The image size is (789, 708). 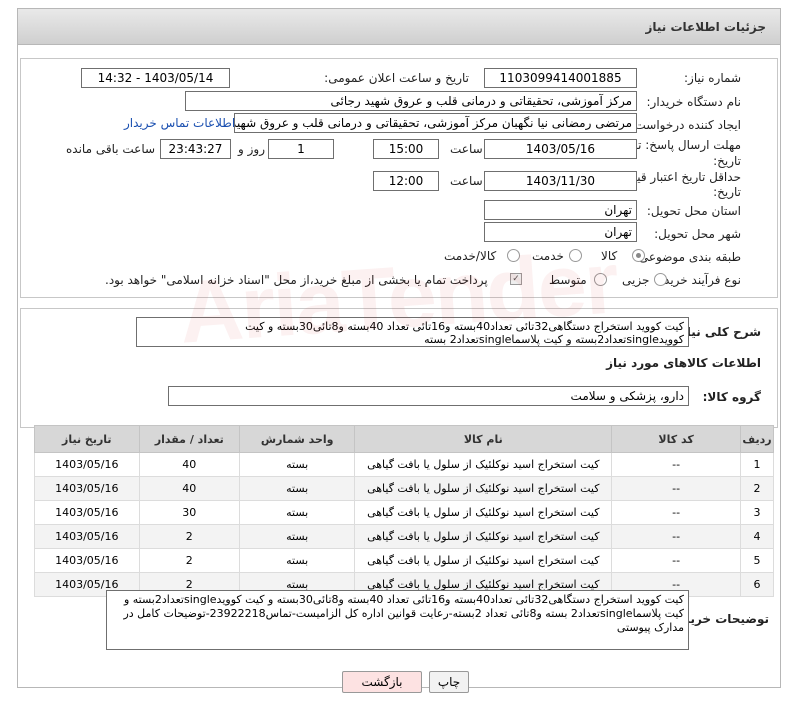 What do you see at coordinates (676, 439) in the screenshot?
I see `column-header-code: کد کالا` at bounding box center [676, 439].